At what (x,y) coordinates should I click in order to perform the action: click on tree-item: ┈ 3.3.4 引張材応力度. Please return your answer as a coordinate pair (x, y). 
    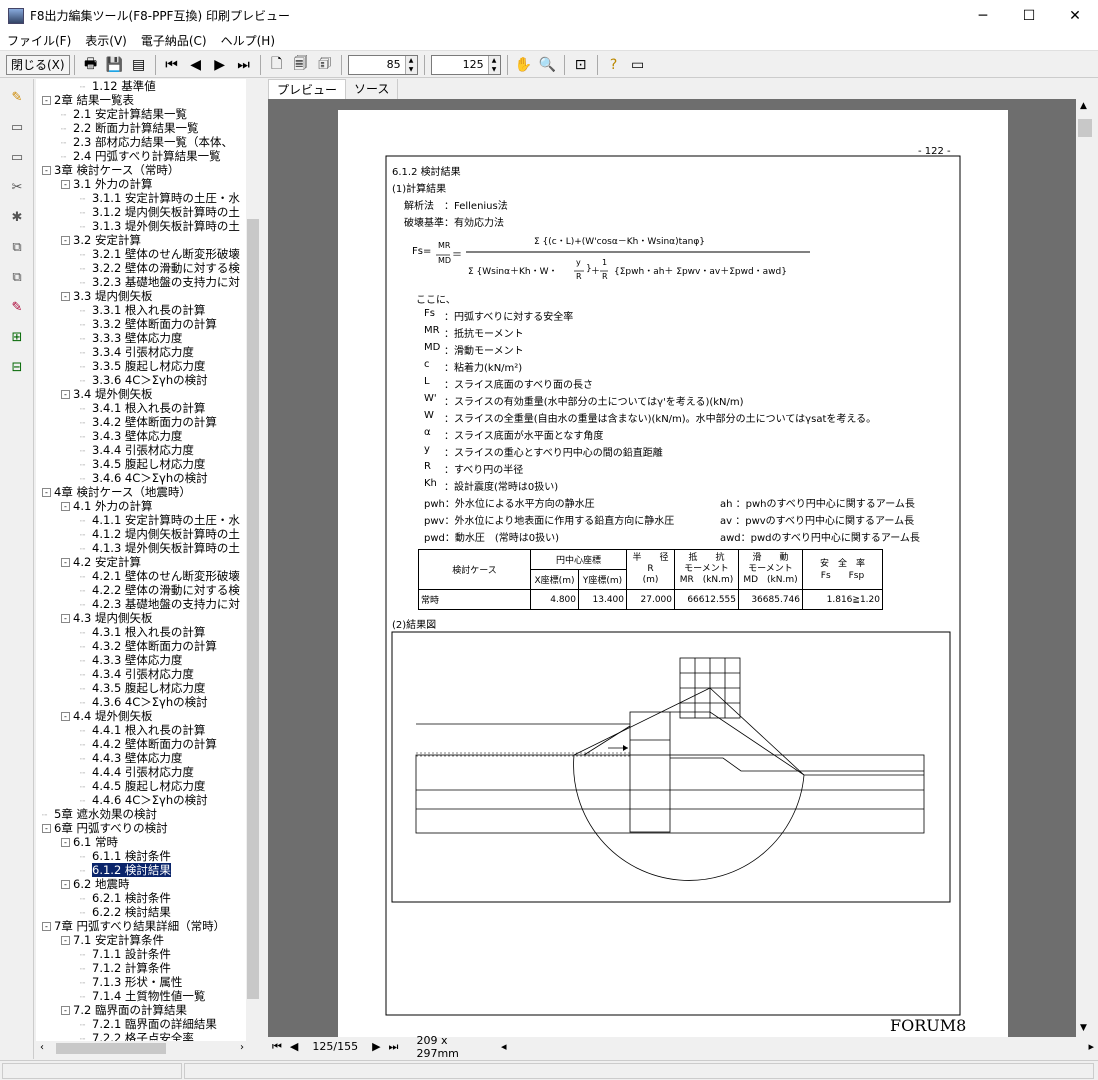
    Looking at the image, I should click on (148, 352).